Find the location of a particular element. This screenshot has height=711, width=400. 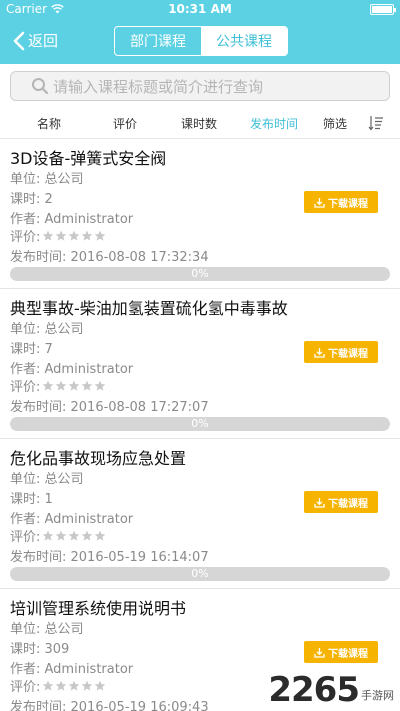

course-published: 发布时间: 2016-08-08 17:27:07 is located at coordinates (109, 405).